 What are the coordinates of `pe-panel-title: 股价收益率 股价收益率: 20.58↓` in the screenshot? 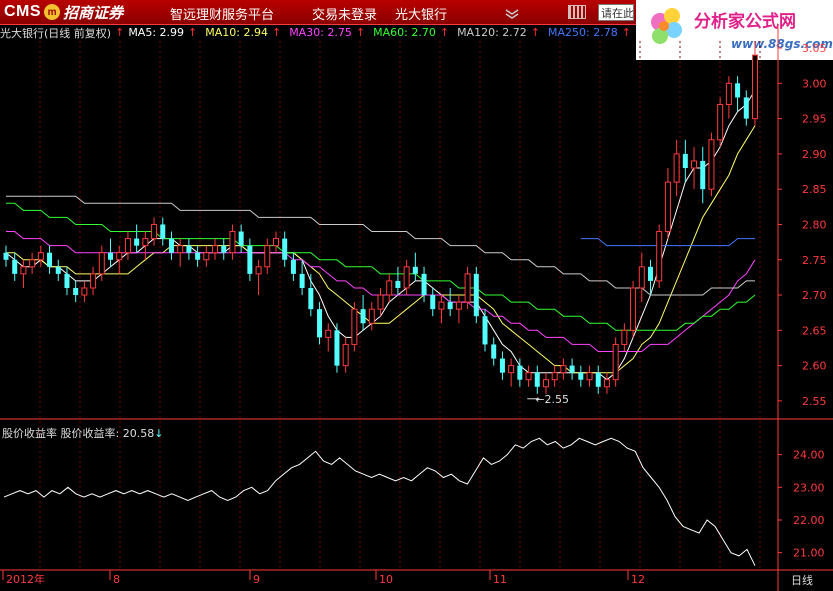 It's located at (82, 433).